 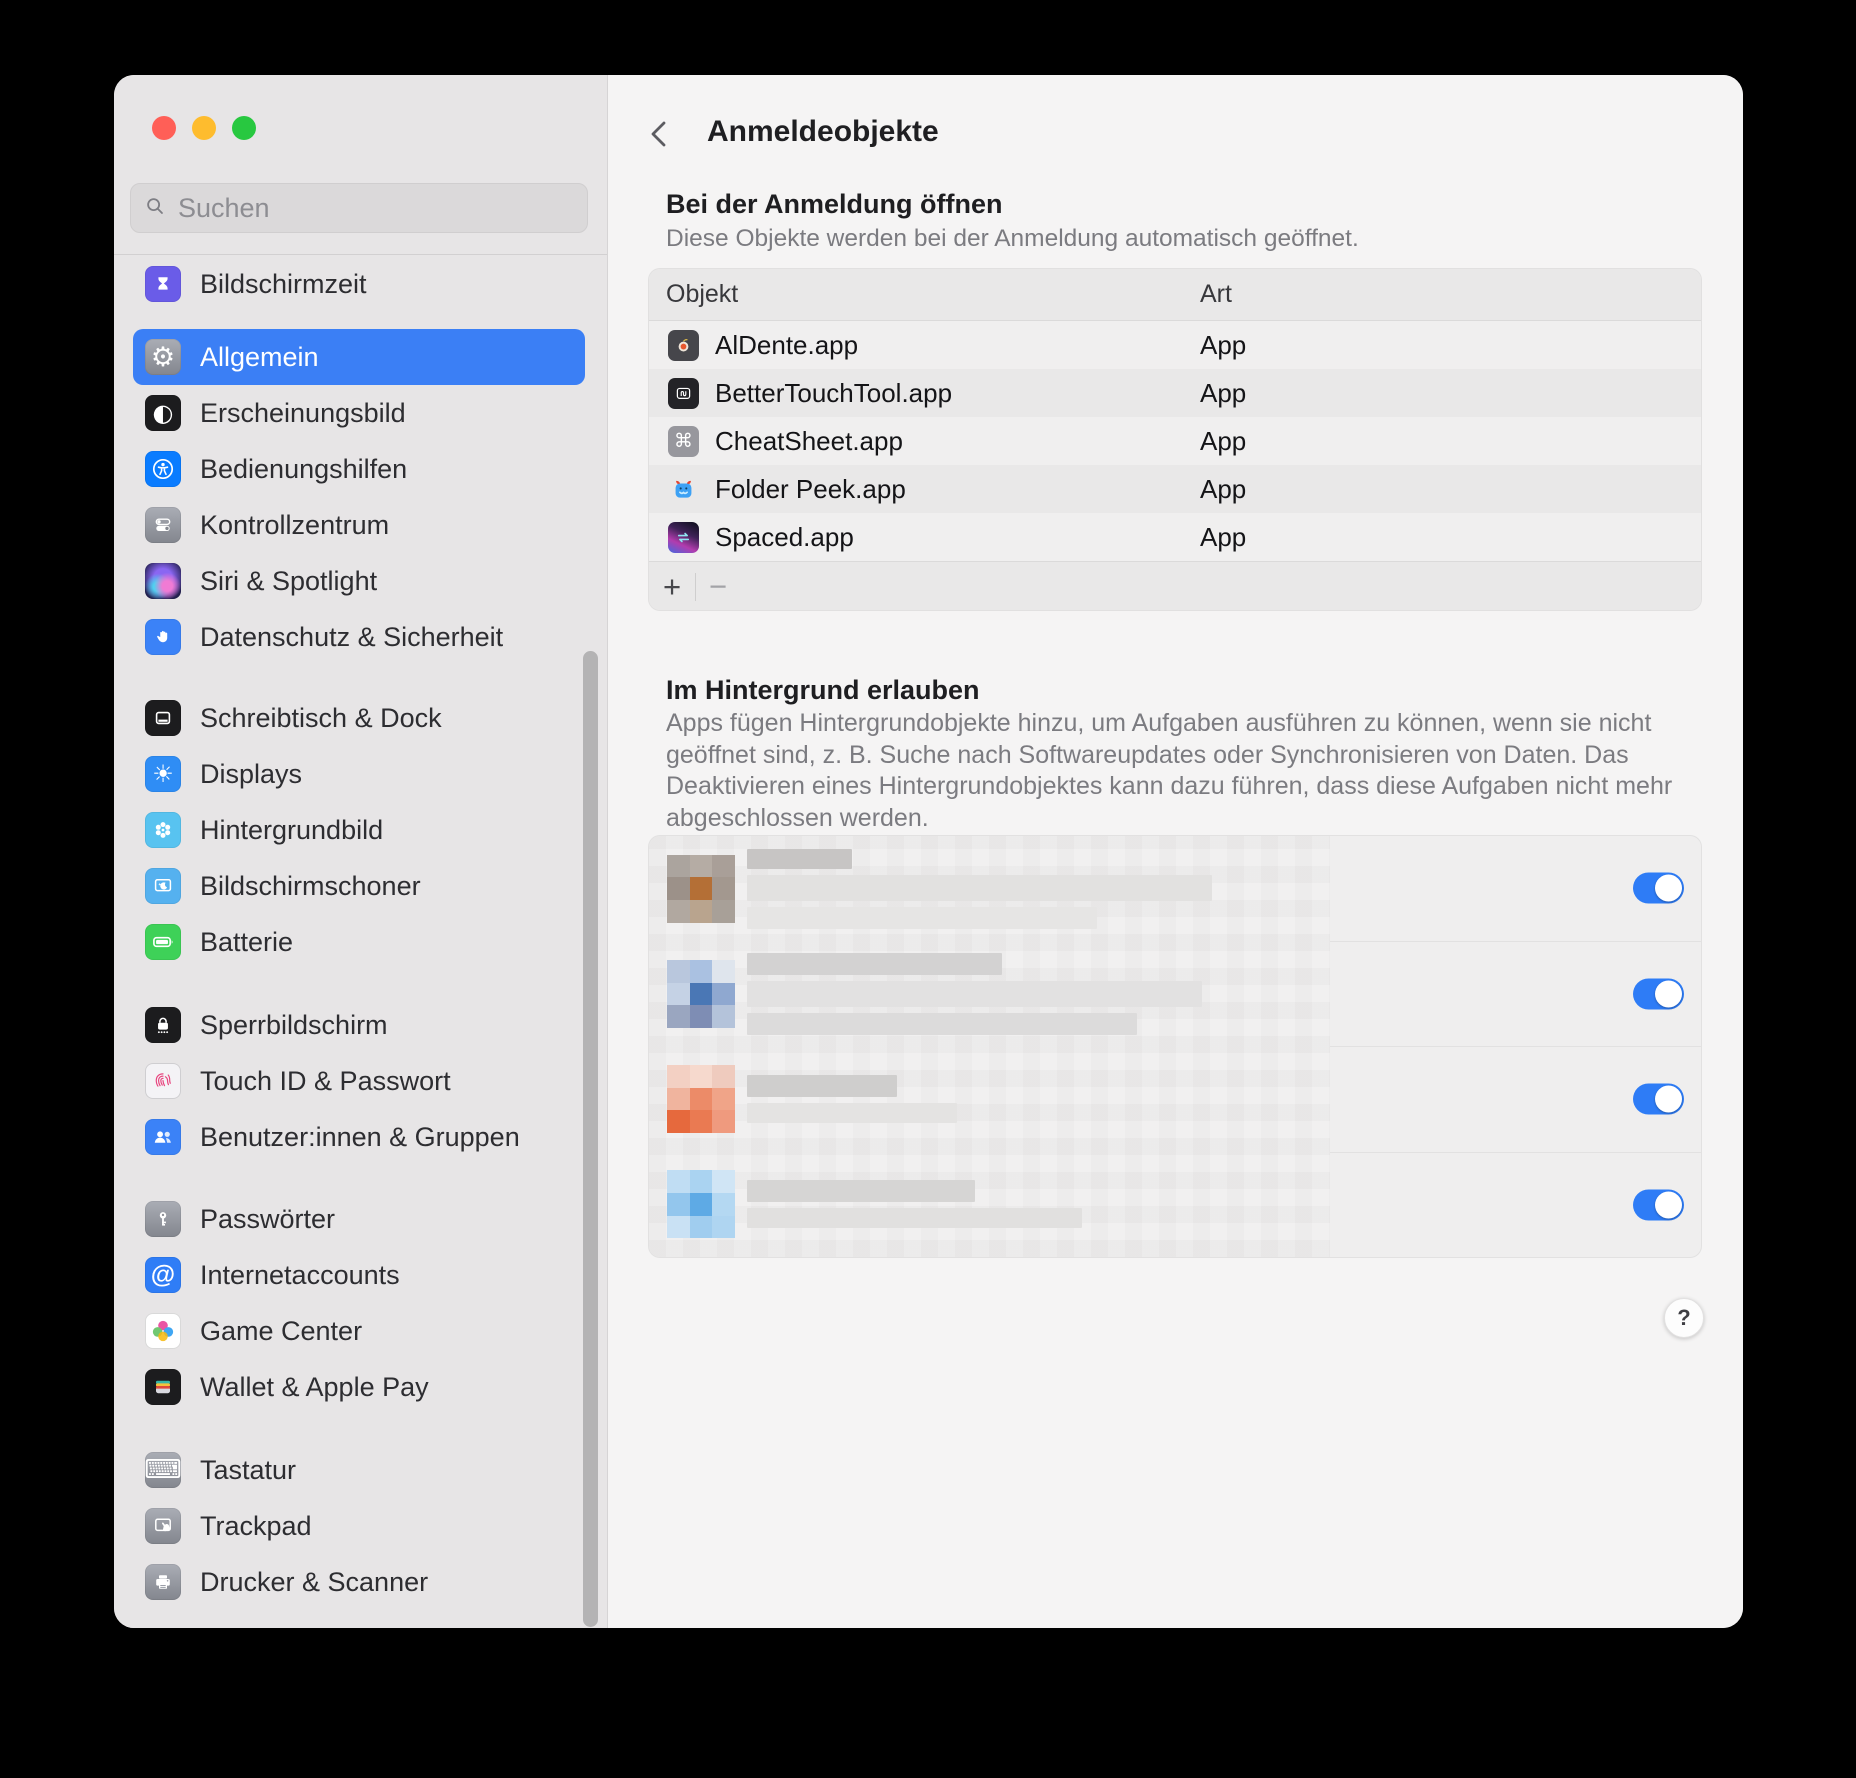 What do you see at coordinates (352, 636) in the screenshot?
I see `sidebar-item-label: Datenschutz & Sicherheit` at bounding box center [352, 636].